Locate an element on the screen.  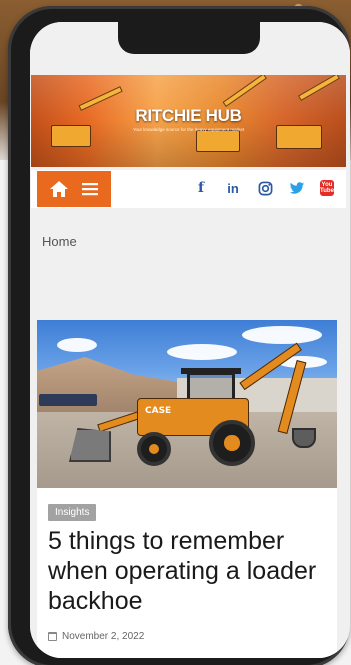
top-nav: f in You Tube is located at coordinates (188, 189).